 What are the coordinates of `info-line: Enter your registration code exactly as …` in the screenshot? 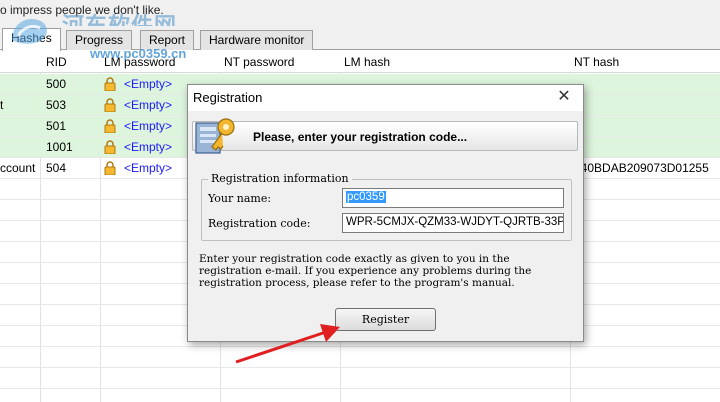 It's located at (354, 259).